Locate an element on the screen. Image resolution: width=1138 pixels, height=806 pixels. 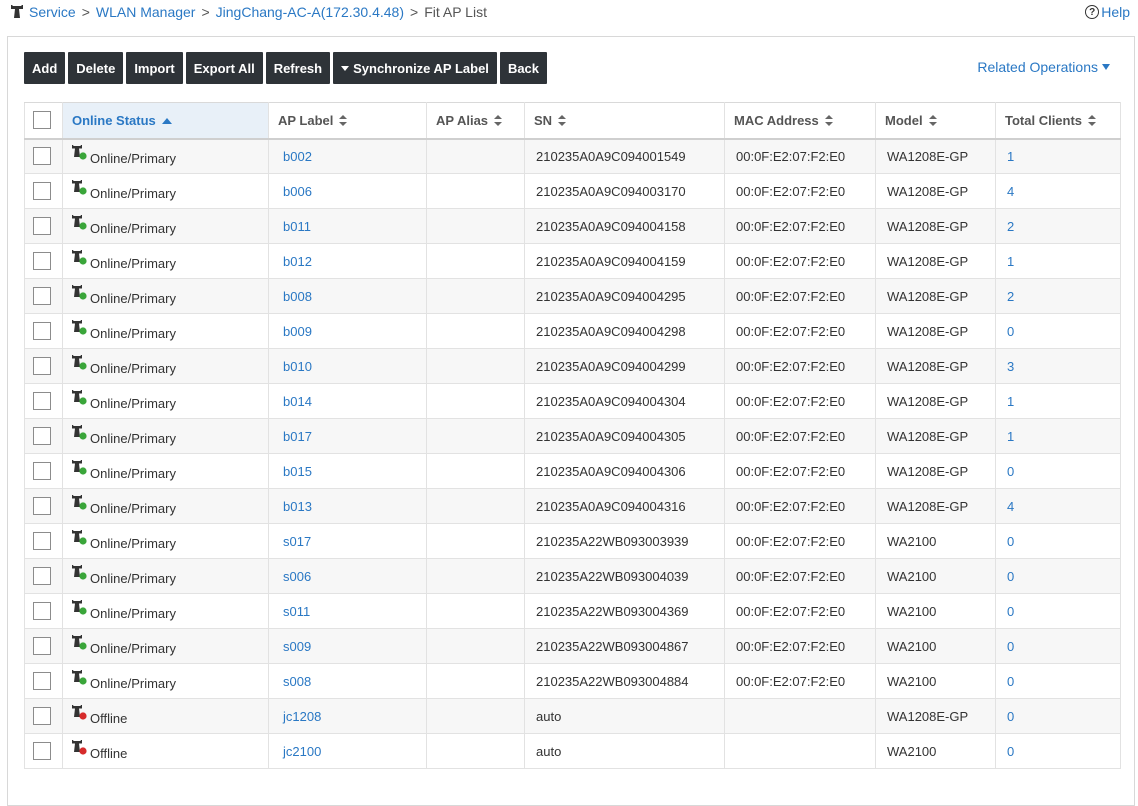
export-all-button: Export All is located at coordinates (224, 68).